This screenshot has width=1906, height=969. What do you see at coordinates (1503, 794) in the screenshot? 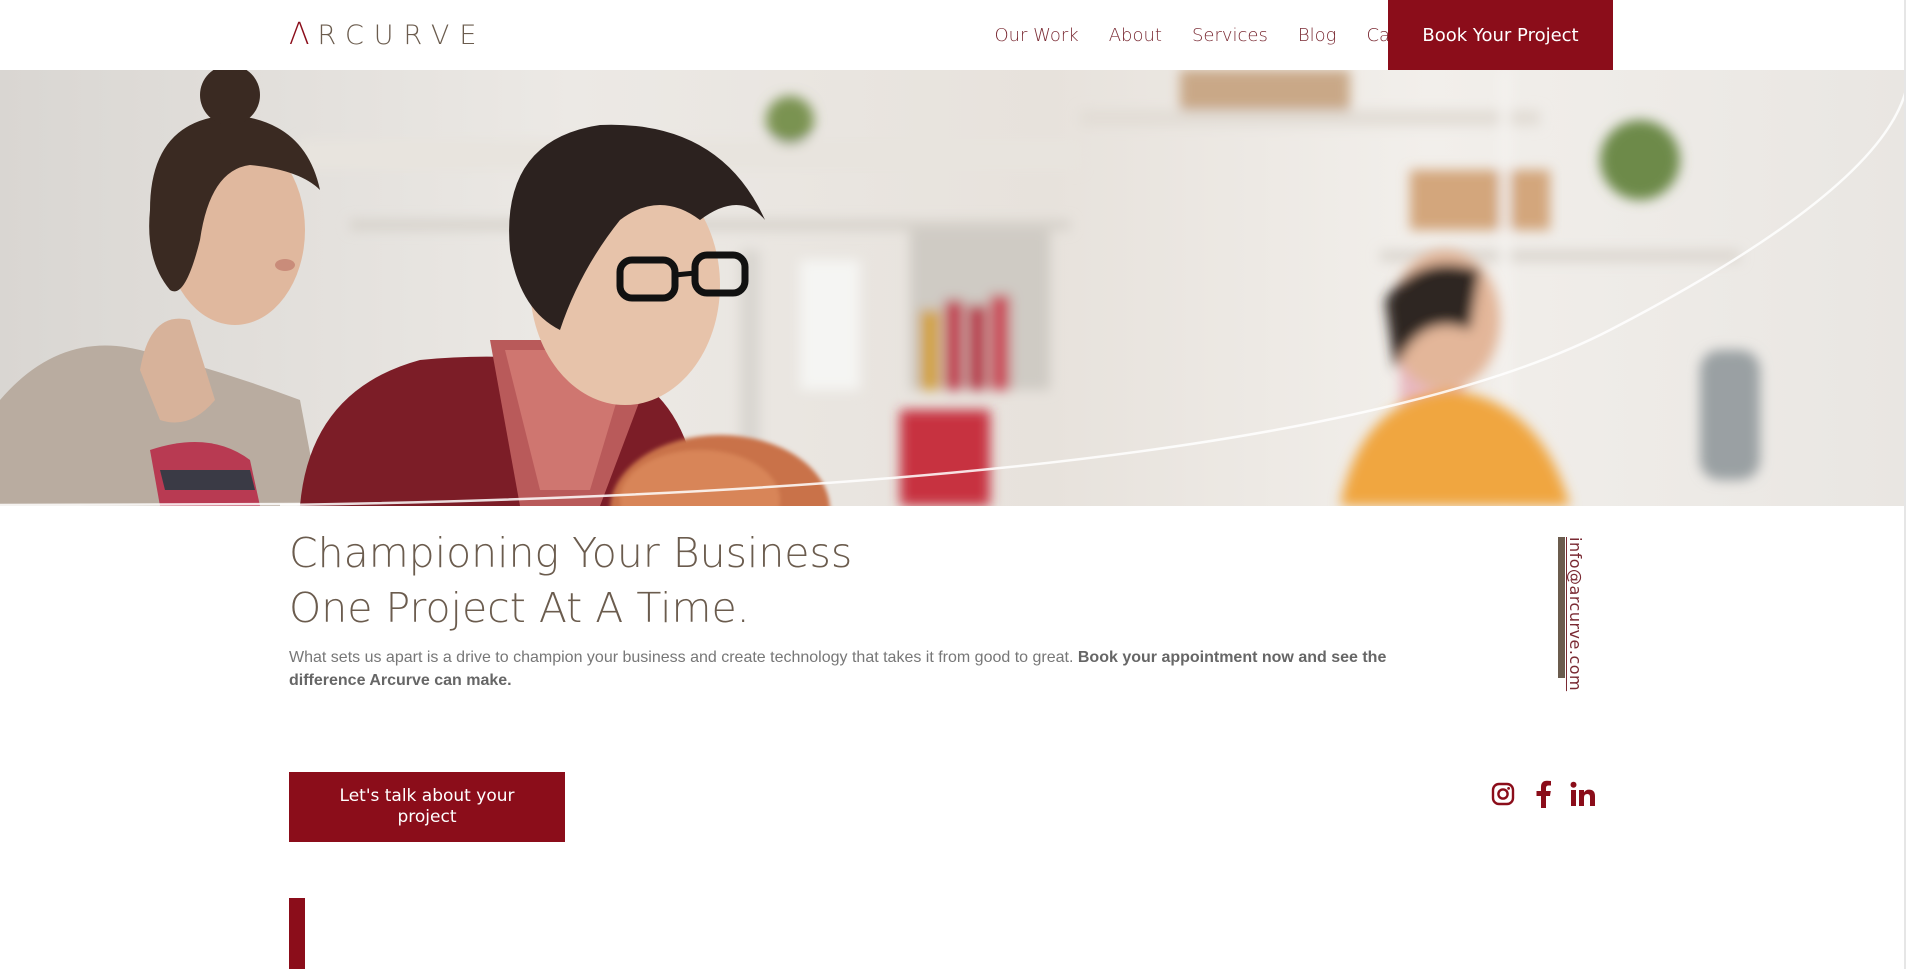
I see `instagram-icon` at bounding box center [1503, 794].